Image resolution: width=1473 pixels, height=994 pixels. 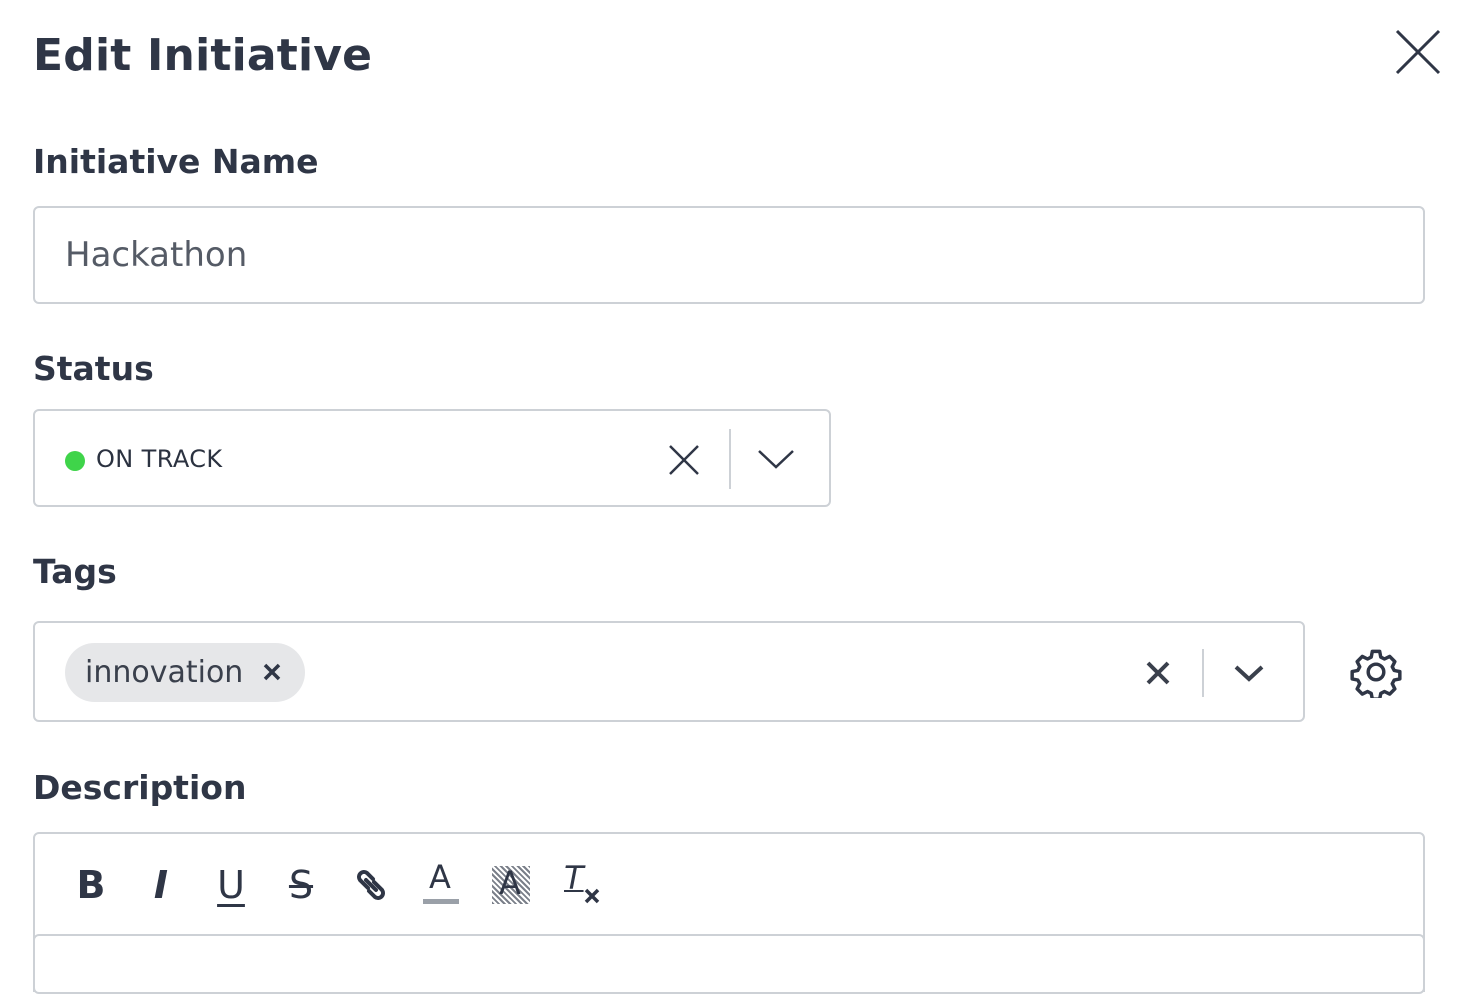 What do you see at coordinates (574, 878) in the screenshot?
I see `clear-format-letter: T` at bounding box center [574, 878].